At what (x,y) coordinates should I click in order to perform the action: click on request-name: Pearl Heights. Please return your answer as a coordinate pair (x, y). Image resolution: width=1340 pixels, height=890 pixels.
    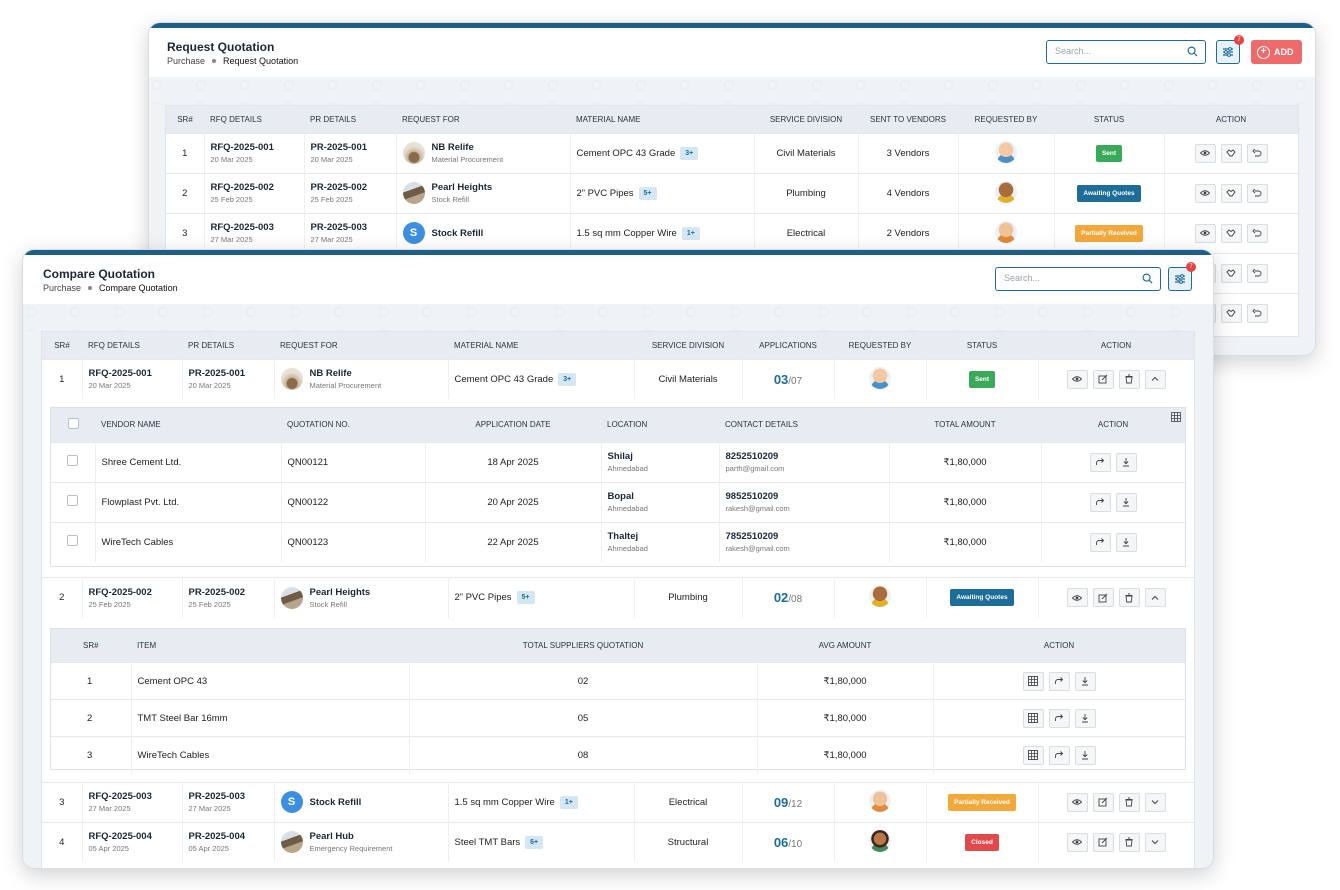
    Looking at the image, I should click on (340, 592).